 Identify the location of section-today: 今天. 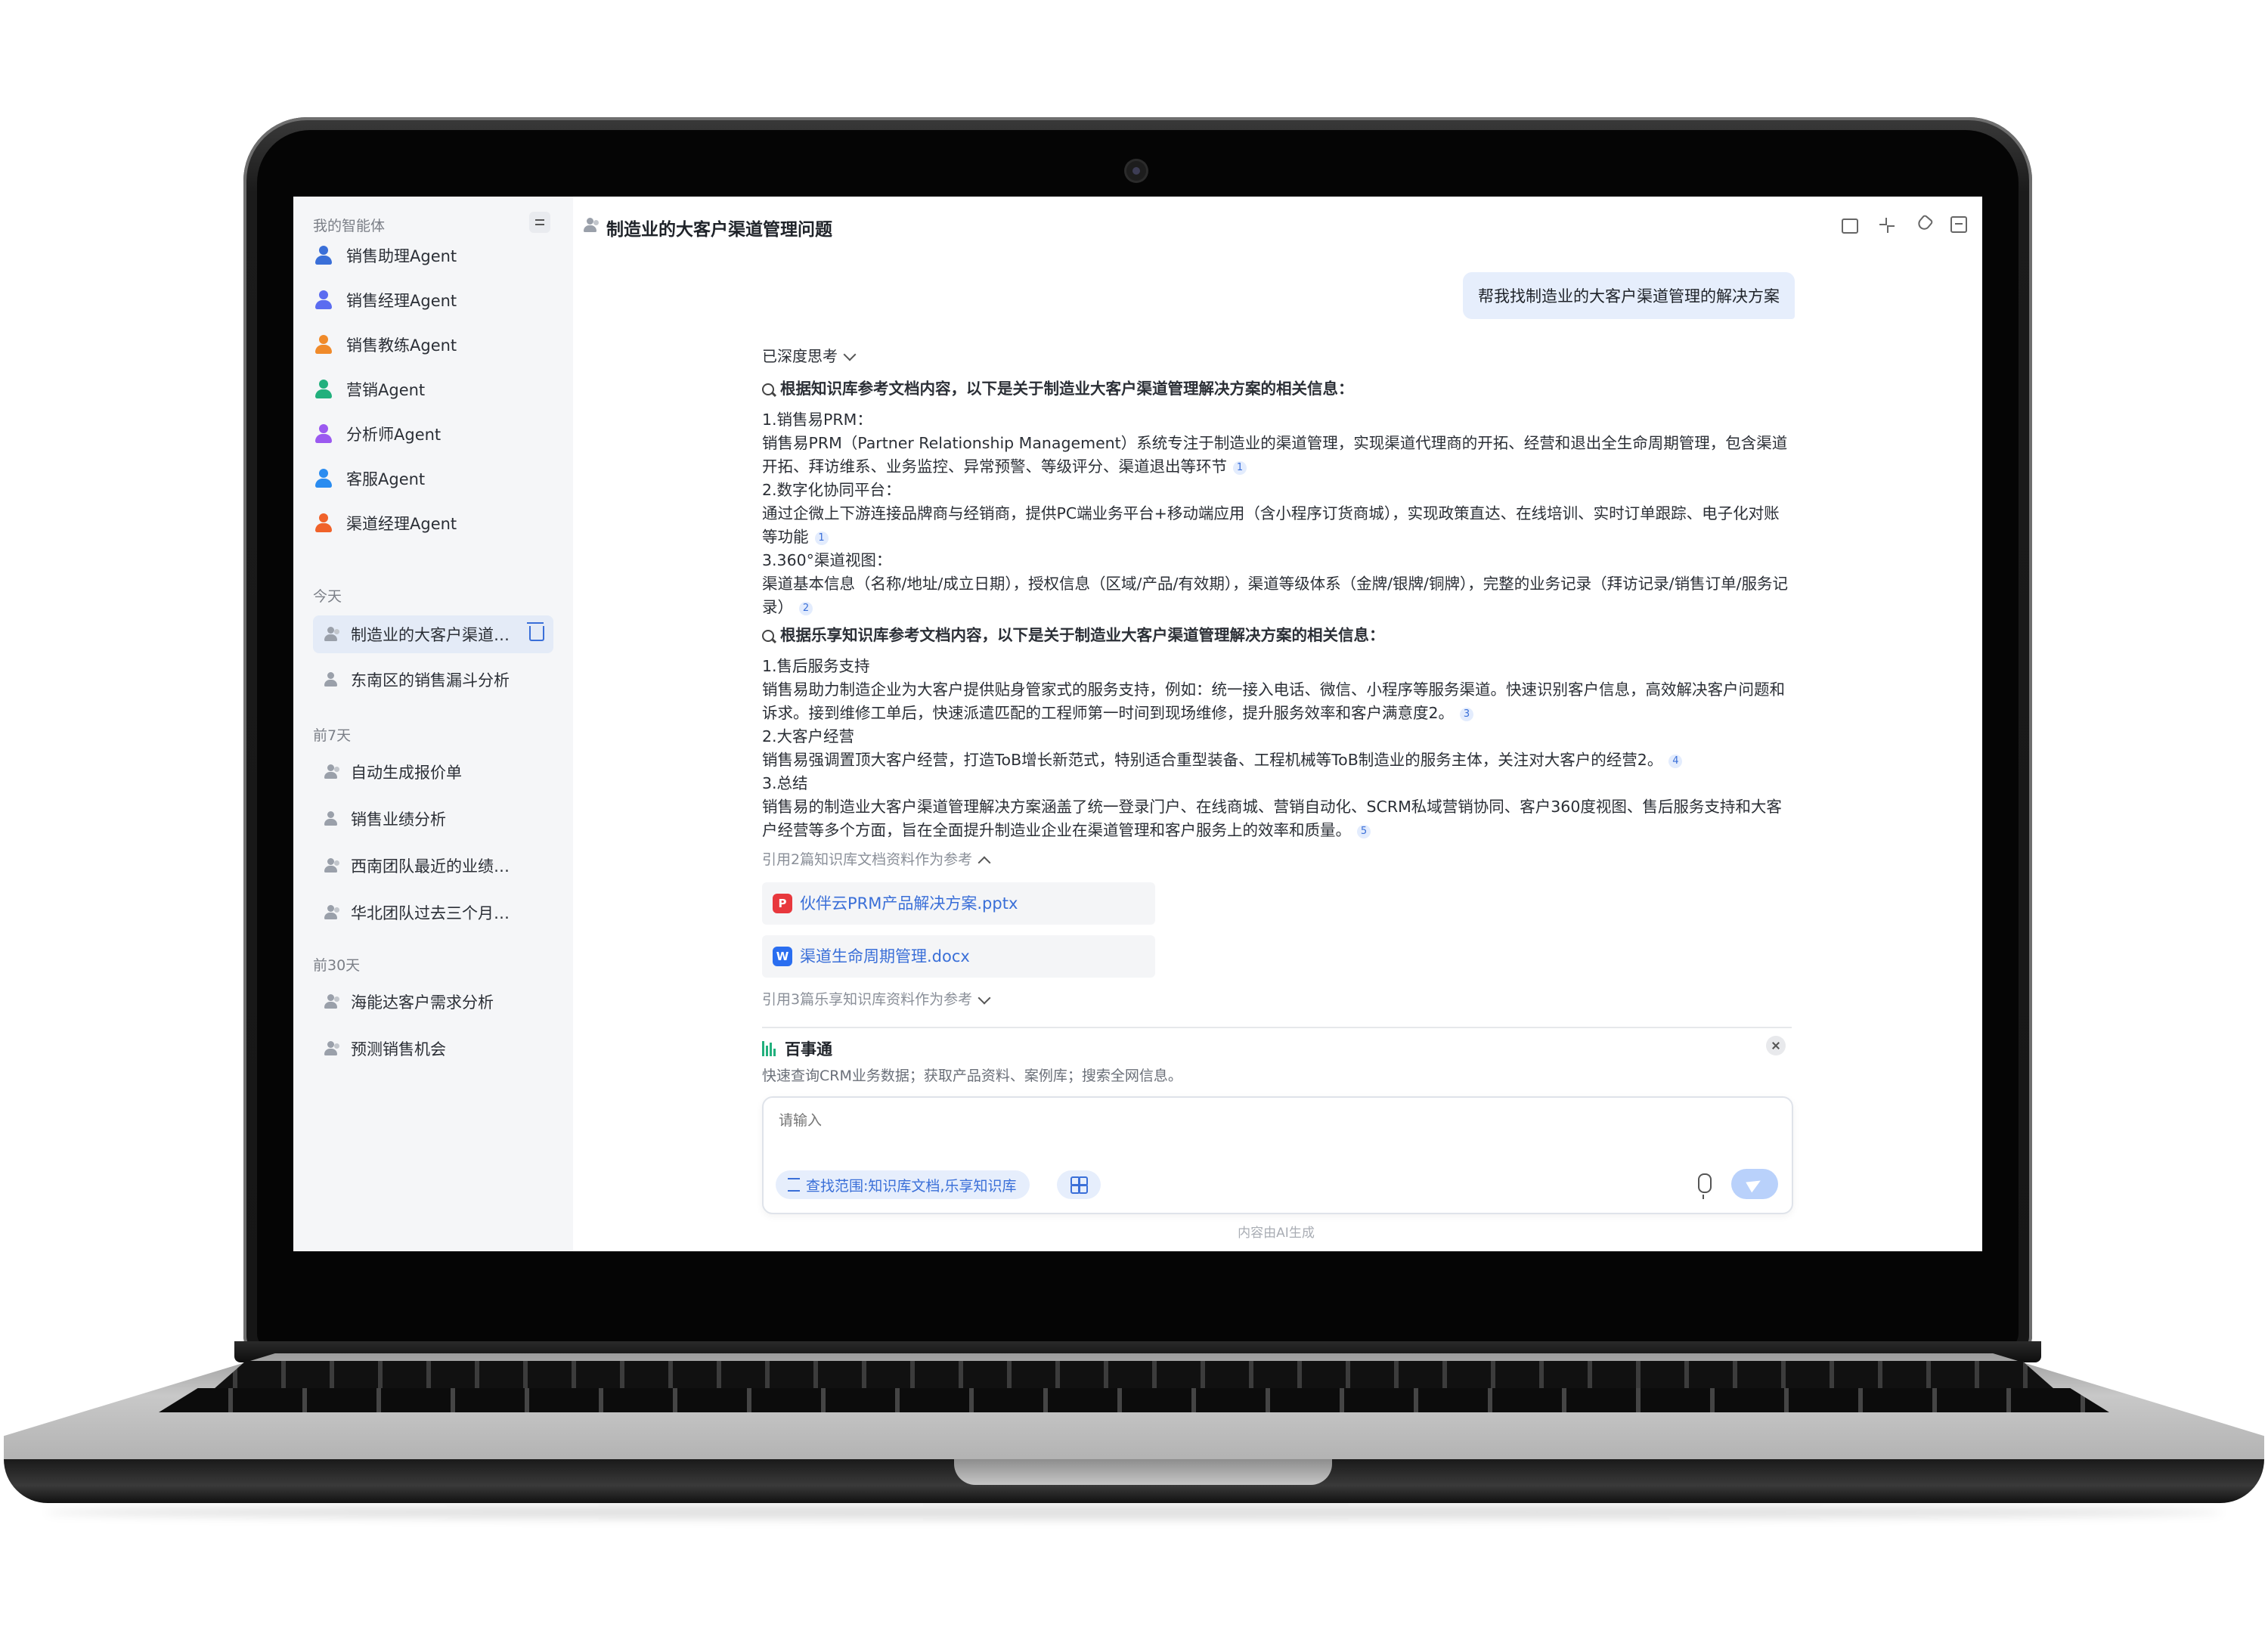
(327, 597).